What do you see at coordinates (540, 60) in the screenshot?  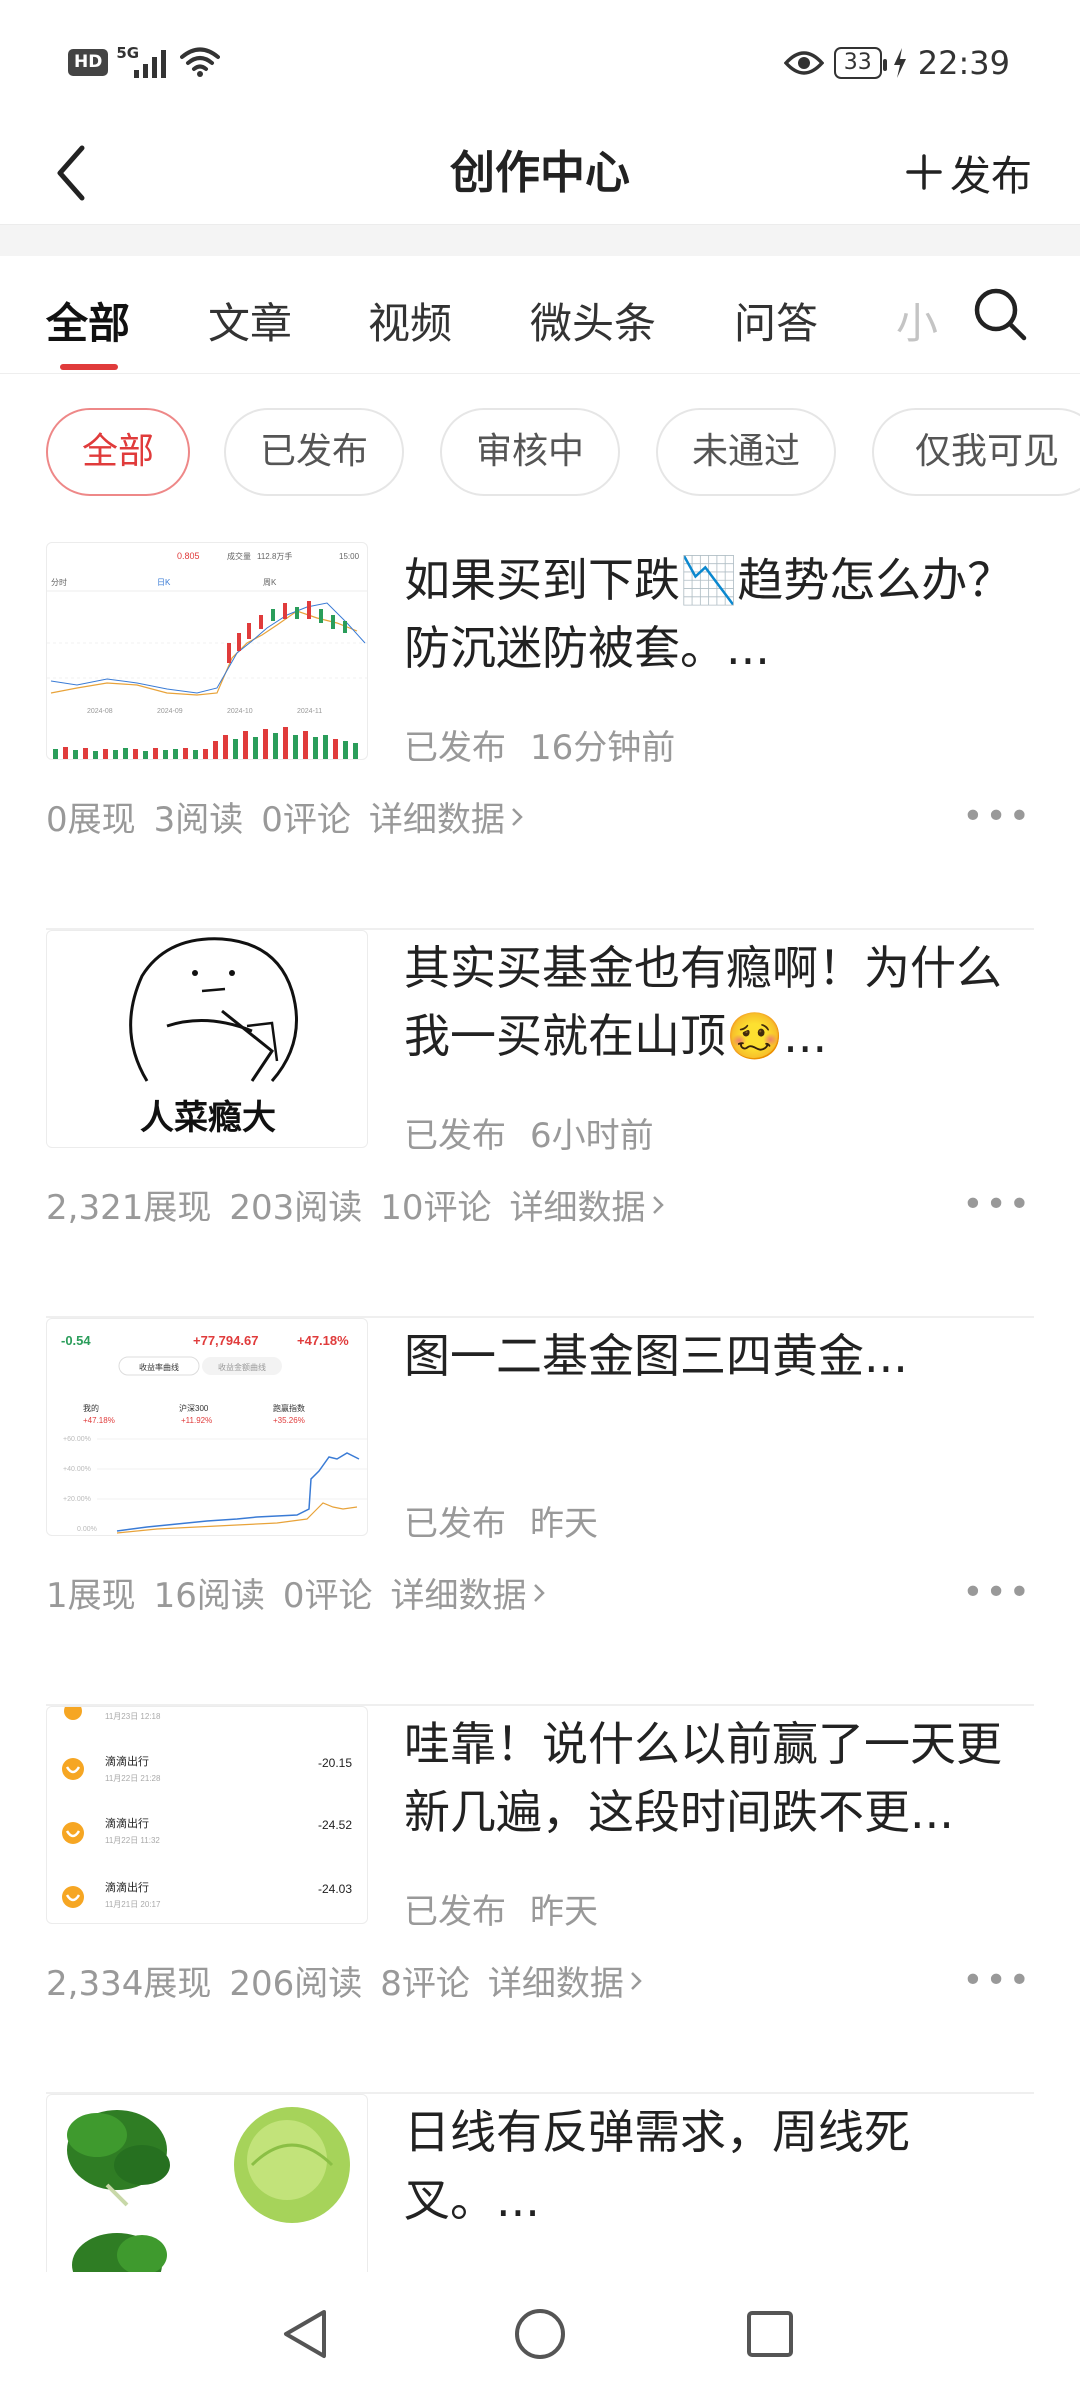 I see `status-bar: HD 5G 33 22:39` at bounding box center [540, 60].